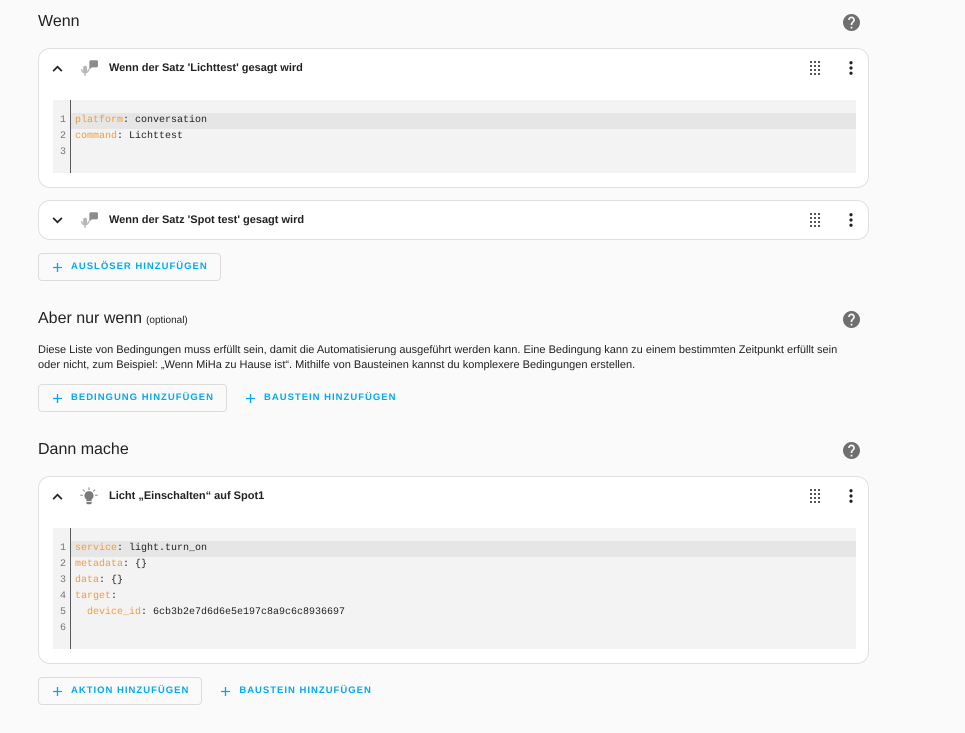 The width and height of the screenshot is (965, 733). Describe the element at coordinates (206, 68) in the screenshot. I see `card-title: Wenn der Satz 'Lichttest' gesagt wird` at that location.